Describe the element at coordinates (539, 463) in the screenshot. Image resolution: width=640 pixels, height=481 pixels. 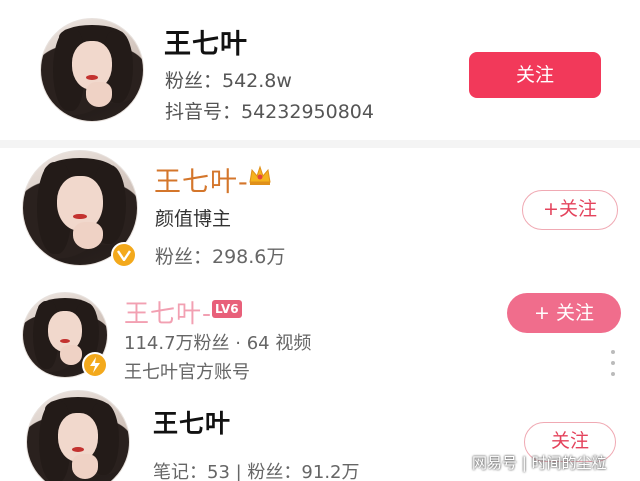
I see `watermark: 网易号 | 时间的尘粒` at that location.